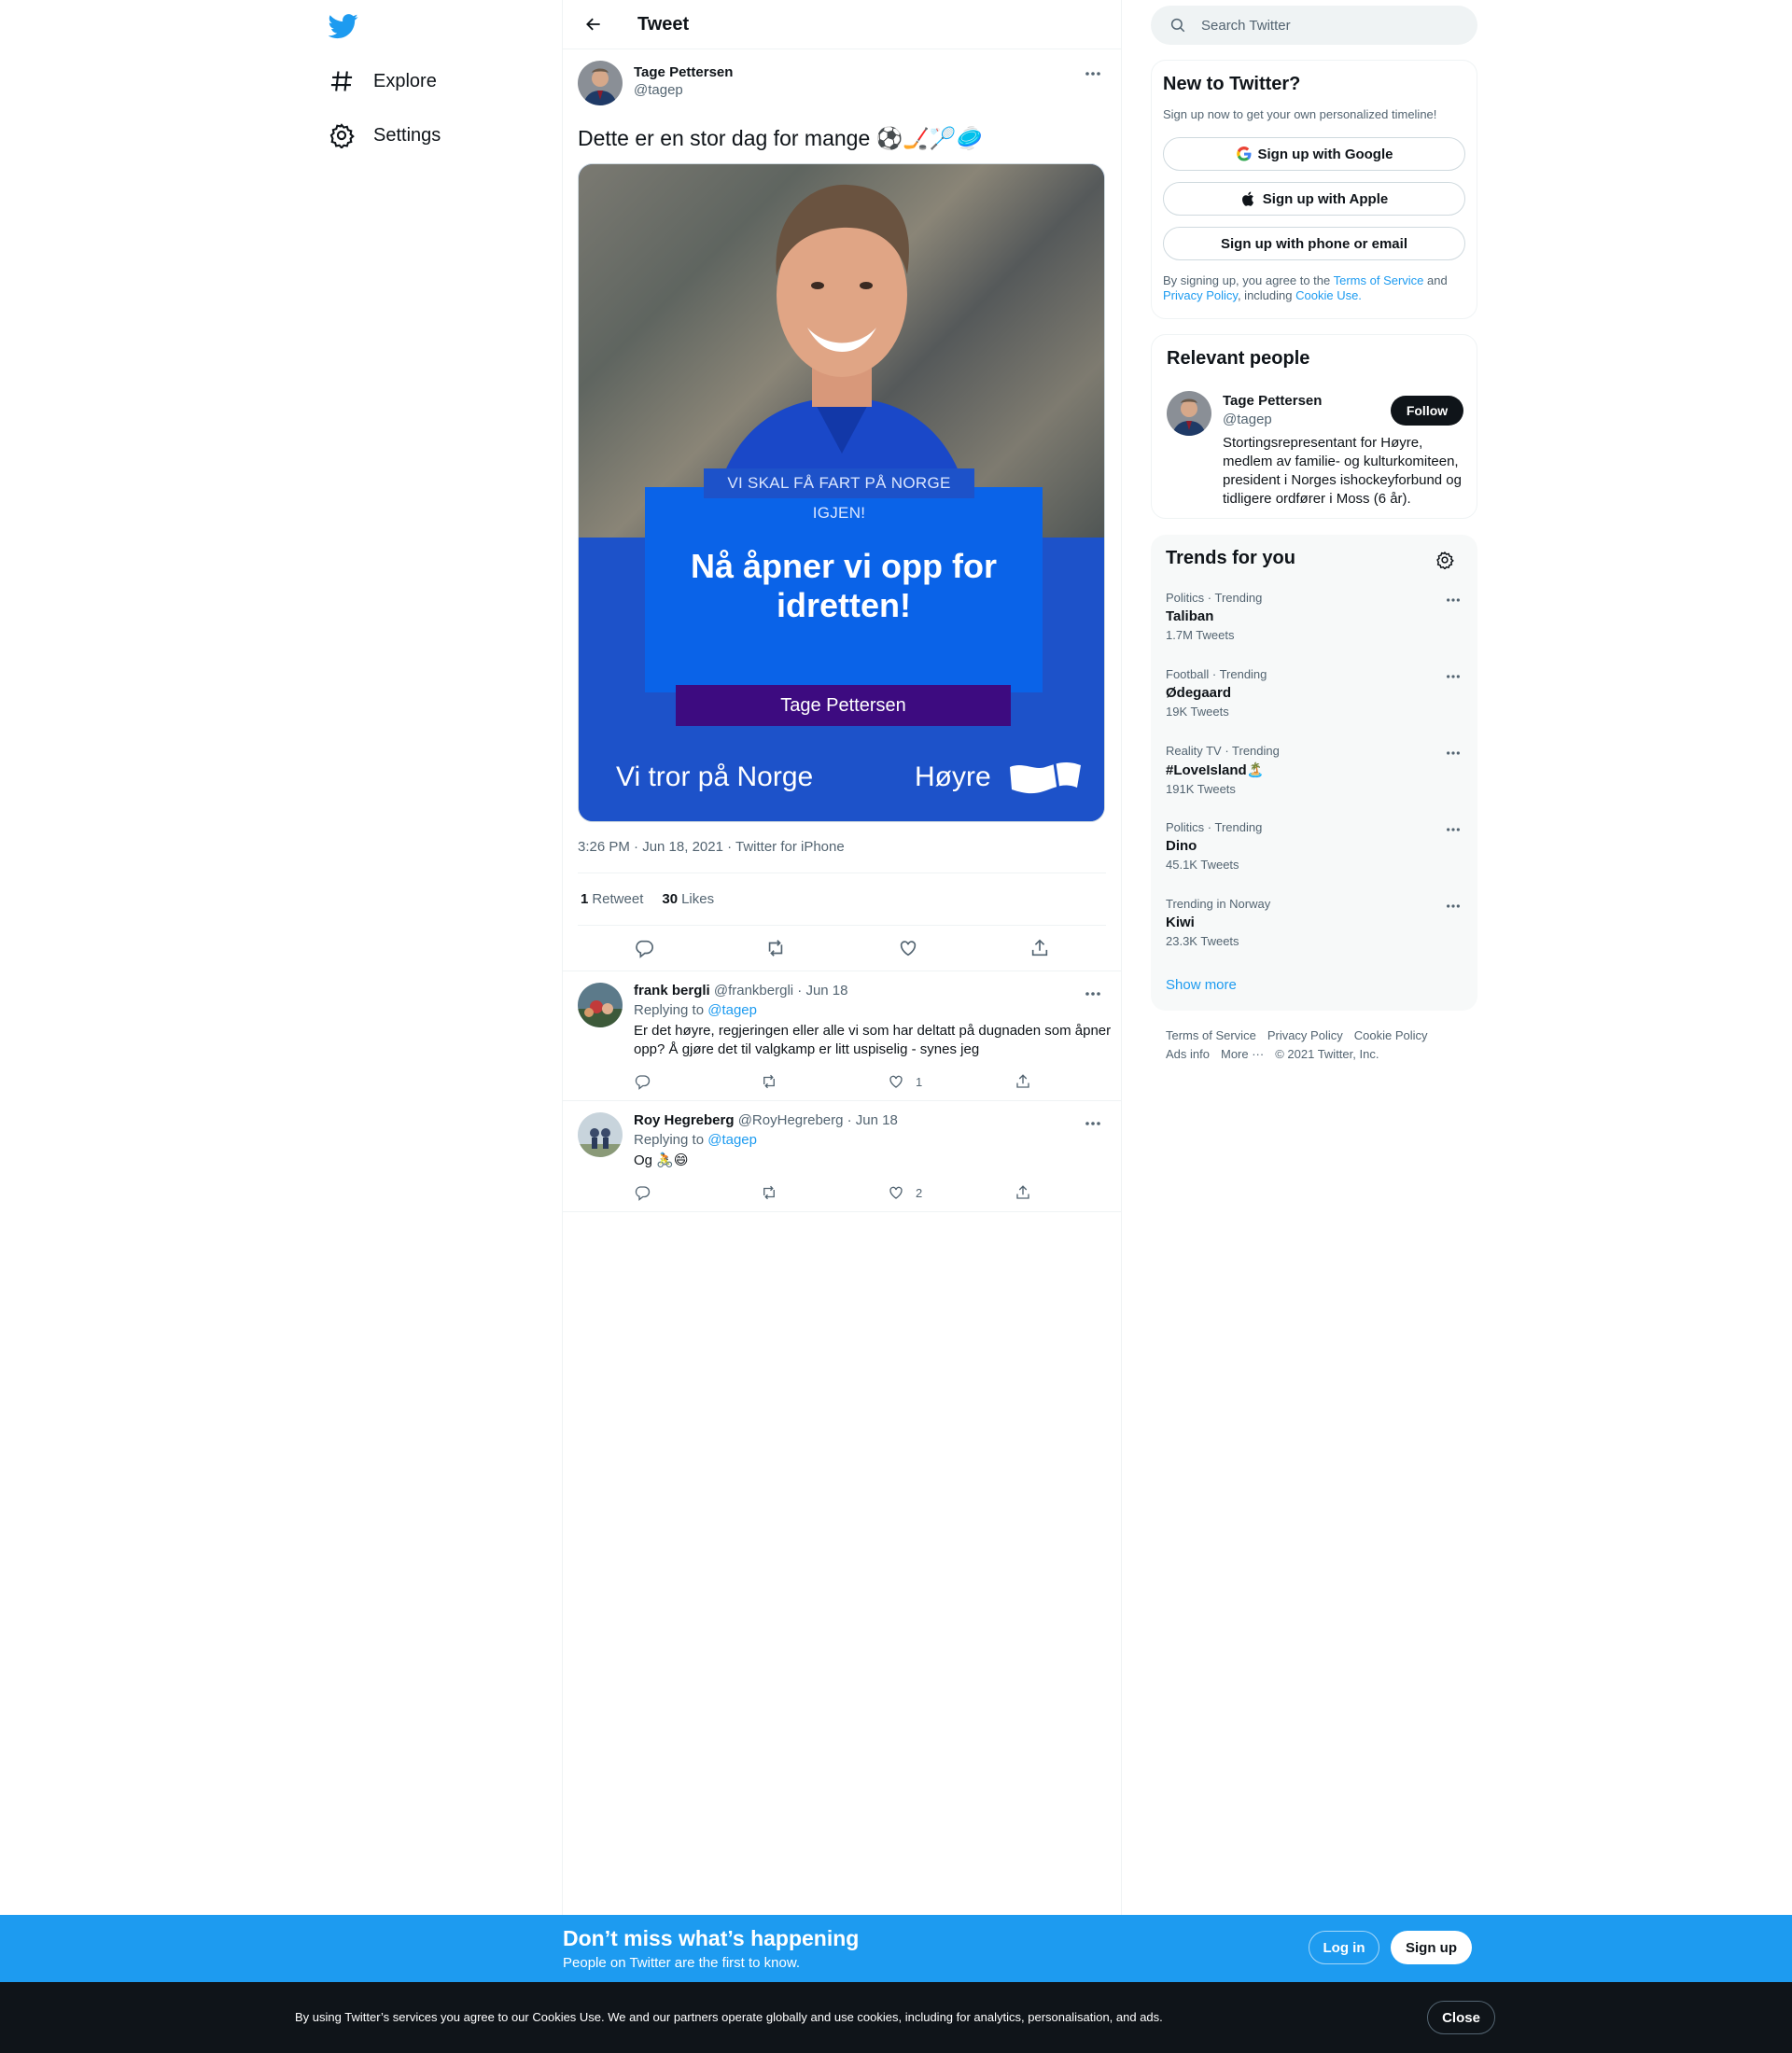  Describe the element at coordinates (1314, 154) in the screenshot. I see `sign-up-google-button: Sign up with Google` at that location.